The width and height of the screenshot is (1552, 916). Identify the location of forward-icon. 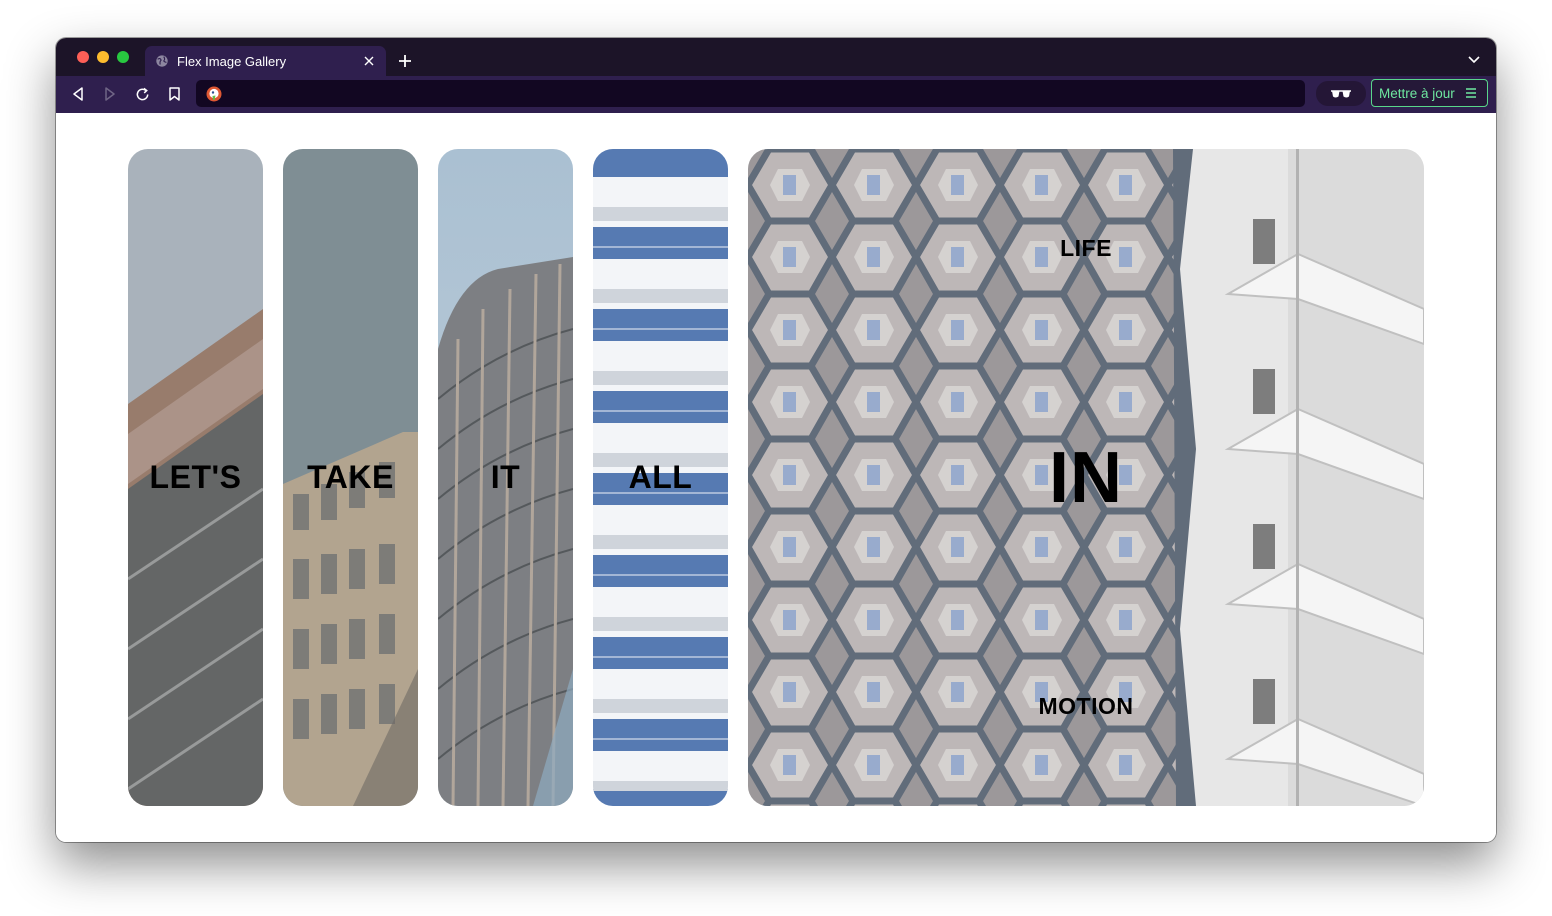
(110, 94).